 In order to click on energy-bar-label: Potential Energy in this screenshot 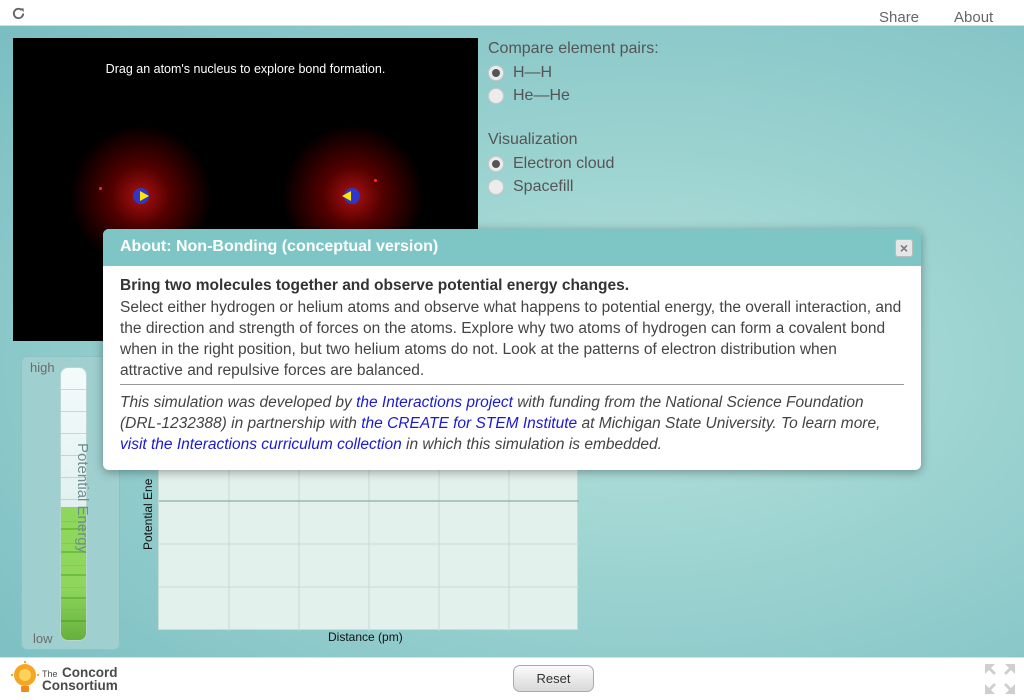, I will do `click(82, 498)`.